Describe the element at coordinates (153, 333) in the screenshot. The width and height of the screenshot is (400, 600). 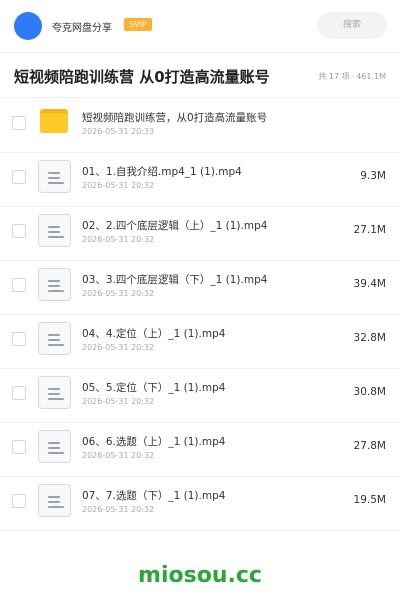
I see `file-name: 04、4.定位（上）_1 (1).mp4` at that location.